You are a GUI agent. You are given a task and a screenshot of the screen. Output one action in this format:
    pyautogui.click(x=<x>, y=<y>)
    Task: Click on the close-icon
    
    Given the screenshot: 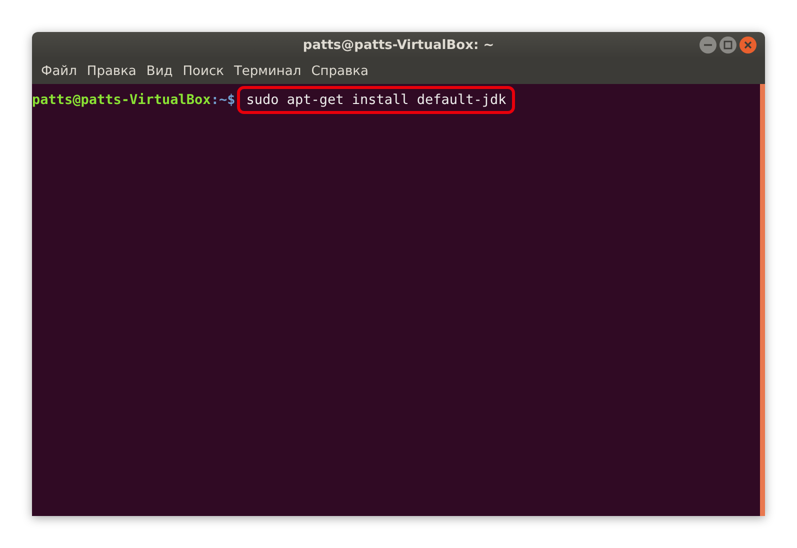 What is the action you would take?
    pyautogui.click(x=748, y=45)
    